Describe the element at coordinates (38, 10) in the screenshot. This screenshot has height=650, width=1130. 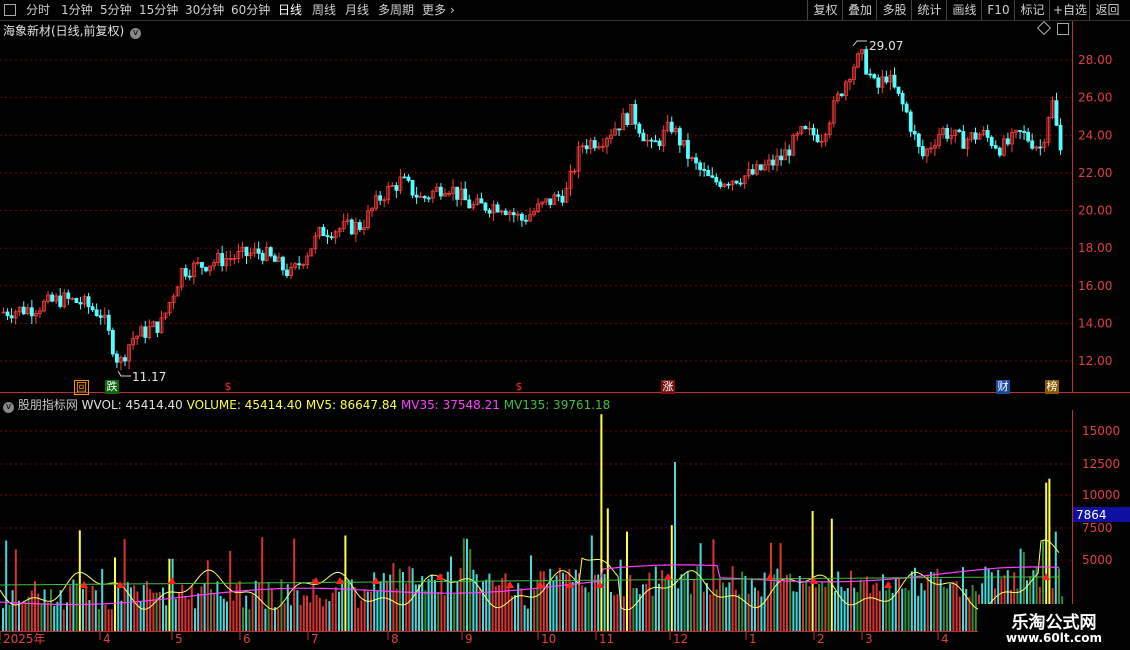
I see `period-tab-timeshare: 分时` at that location.